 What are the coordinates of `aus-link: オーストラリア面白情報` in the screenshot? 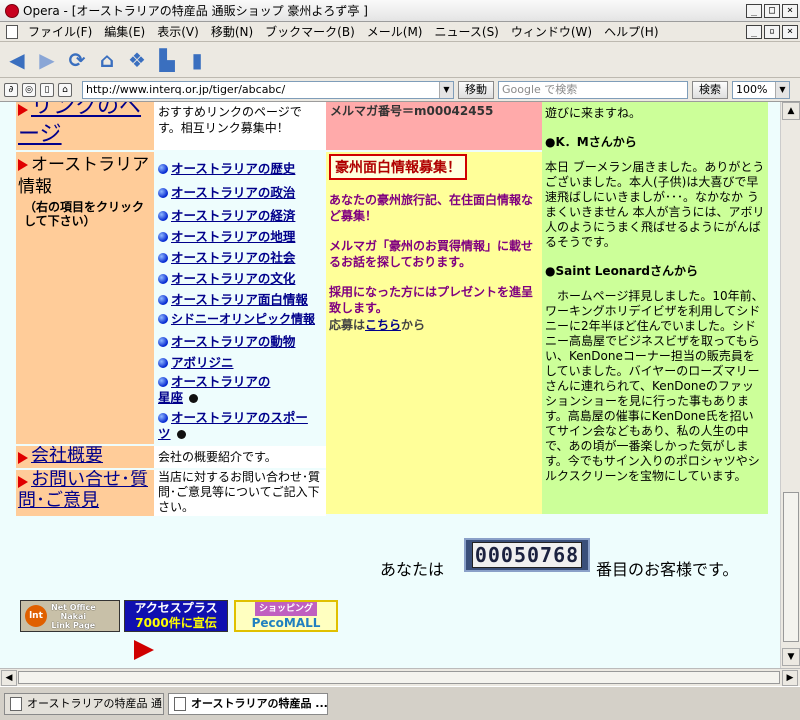 It's located at (239, 299).